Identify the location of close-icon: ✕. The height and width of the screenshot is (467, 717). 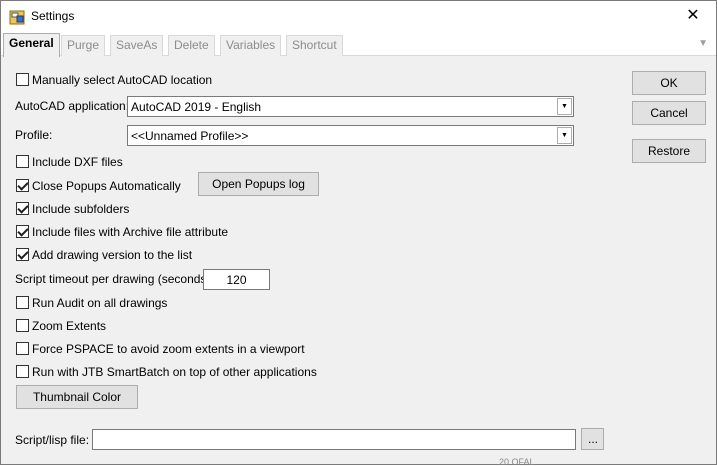
(692, 15).